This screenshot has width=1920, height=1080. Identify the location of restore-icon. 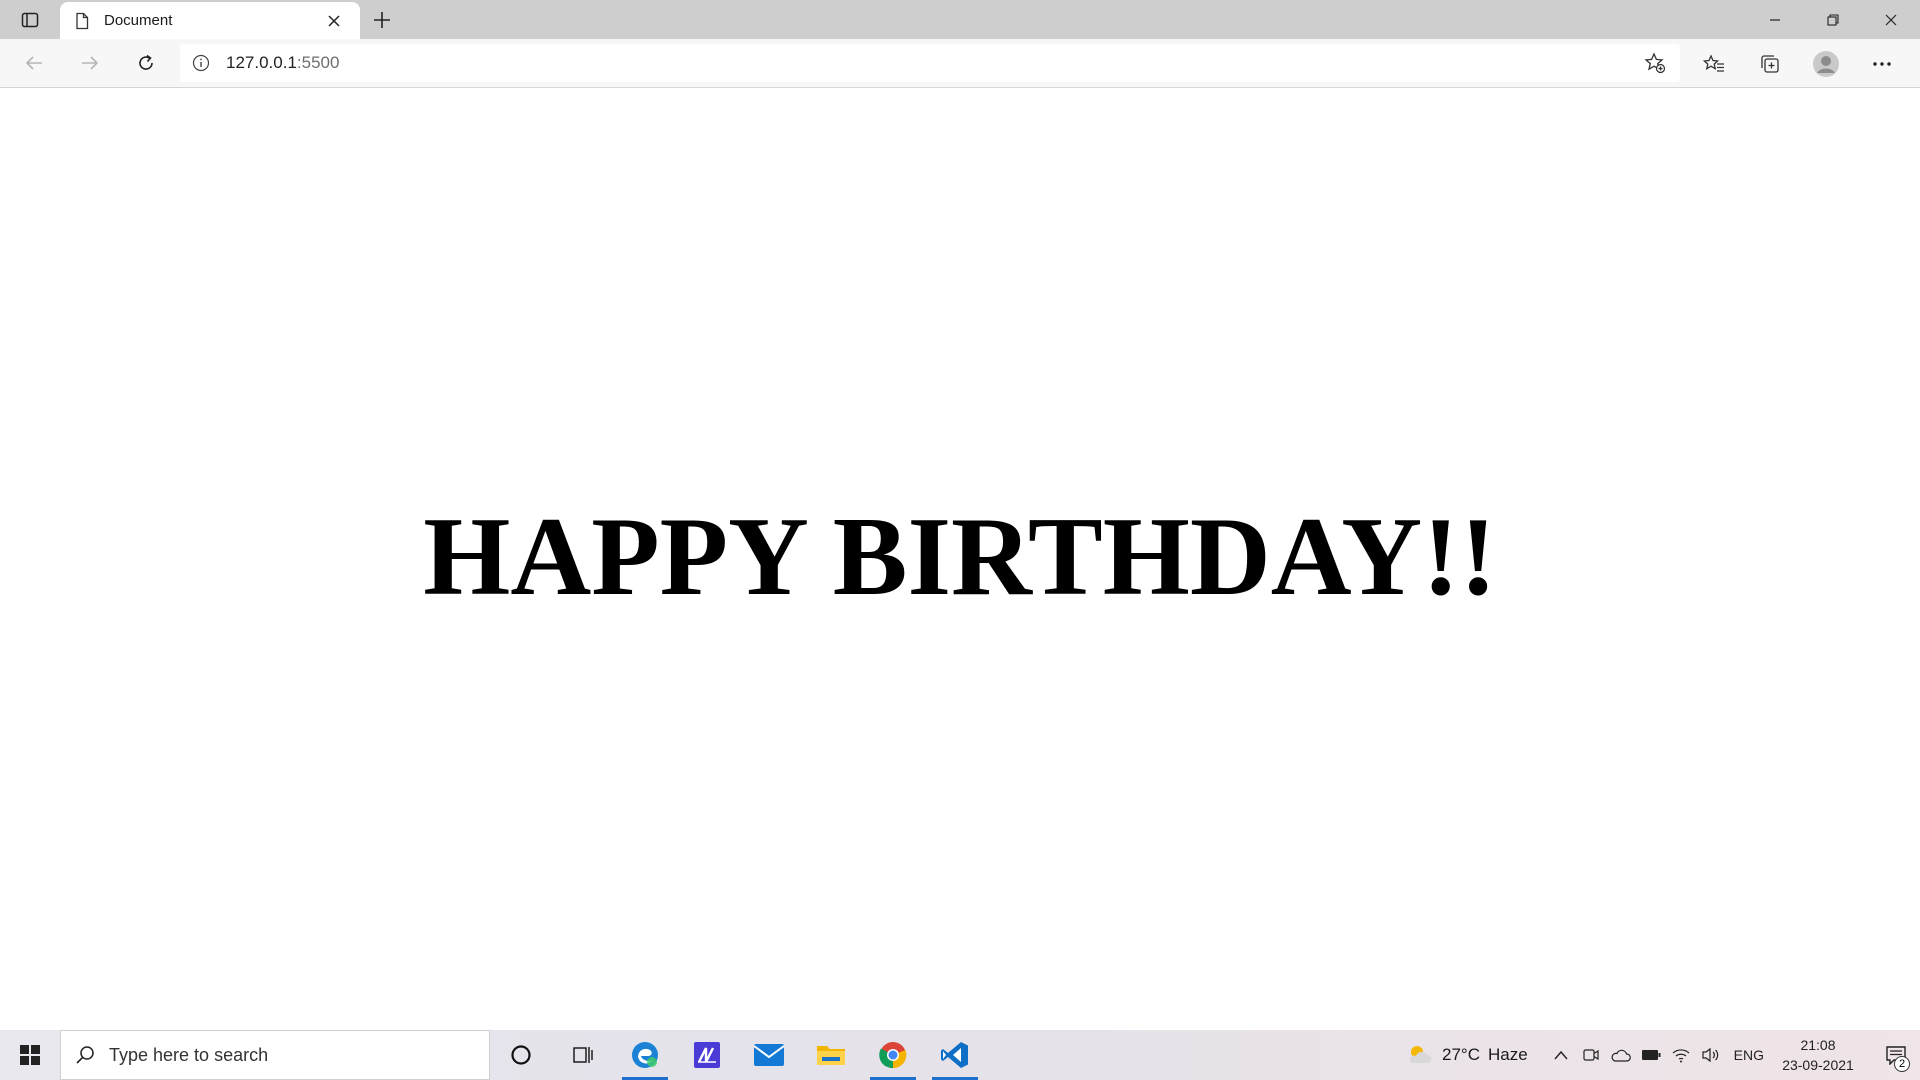
(1833, 19).